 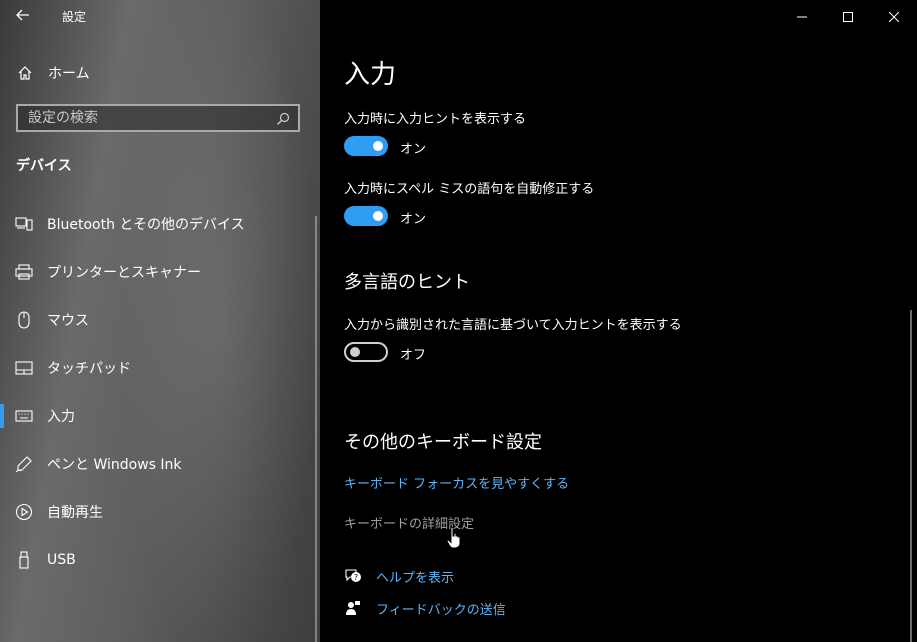 What do you see at coordinates (153, 118) in the screenshot?
I see `search-input` at bounding box center [153, 118].